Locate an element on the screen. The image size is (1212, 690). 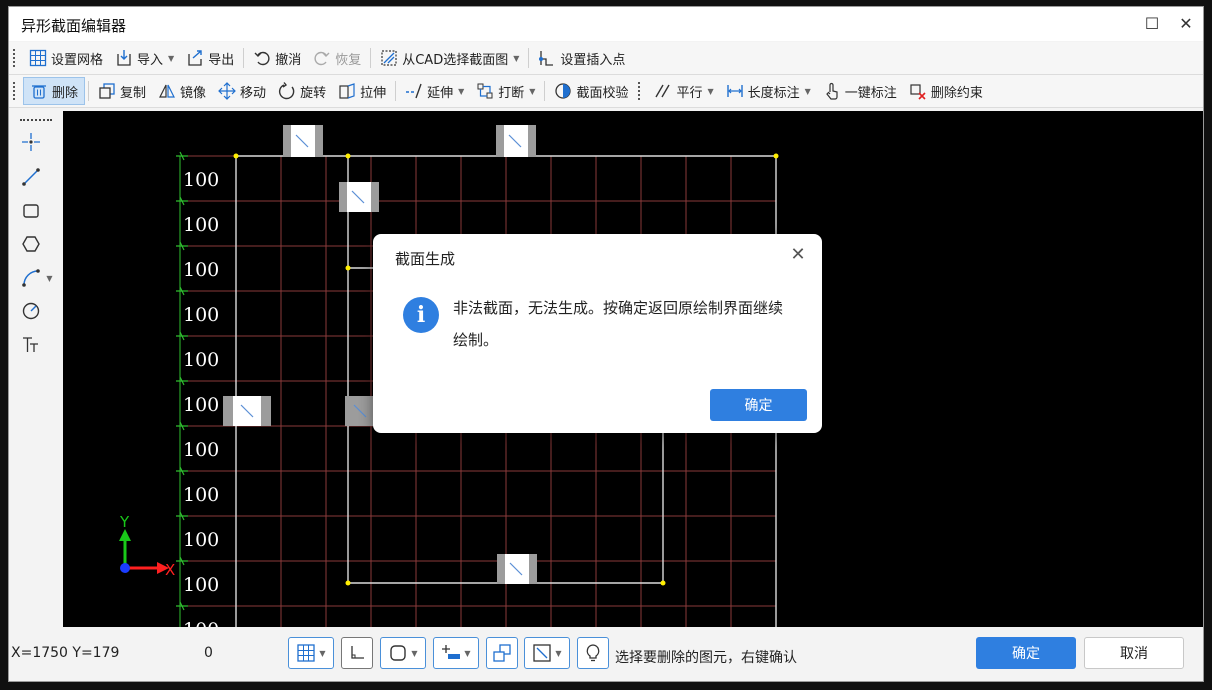
rectangle-icon is located at coordinates (31, 211).